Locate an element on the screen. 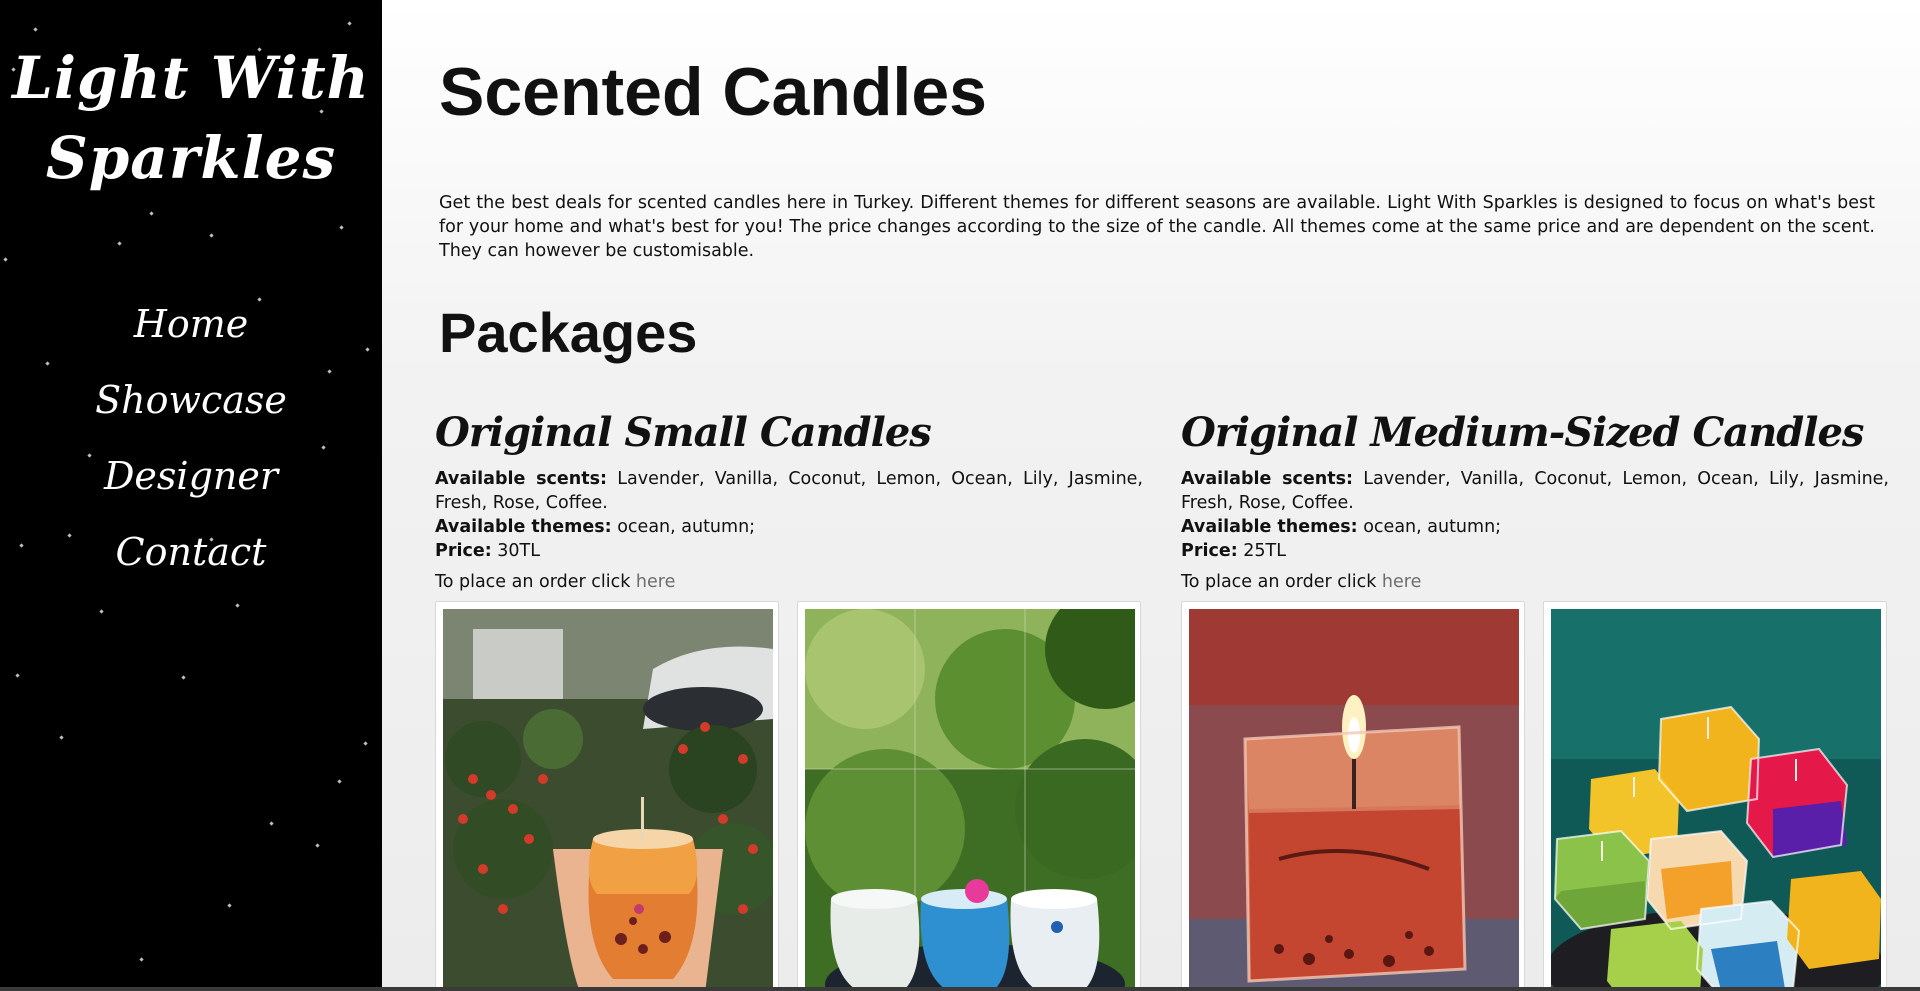  page-title: Scented Candles is located at coordinates (713, 92).